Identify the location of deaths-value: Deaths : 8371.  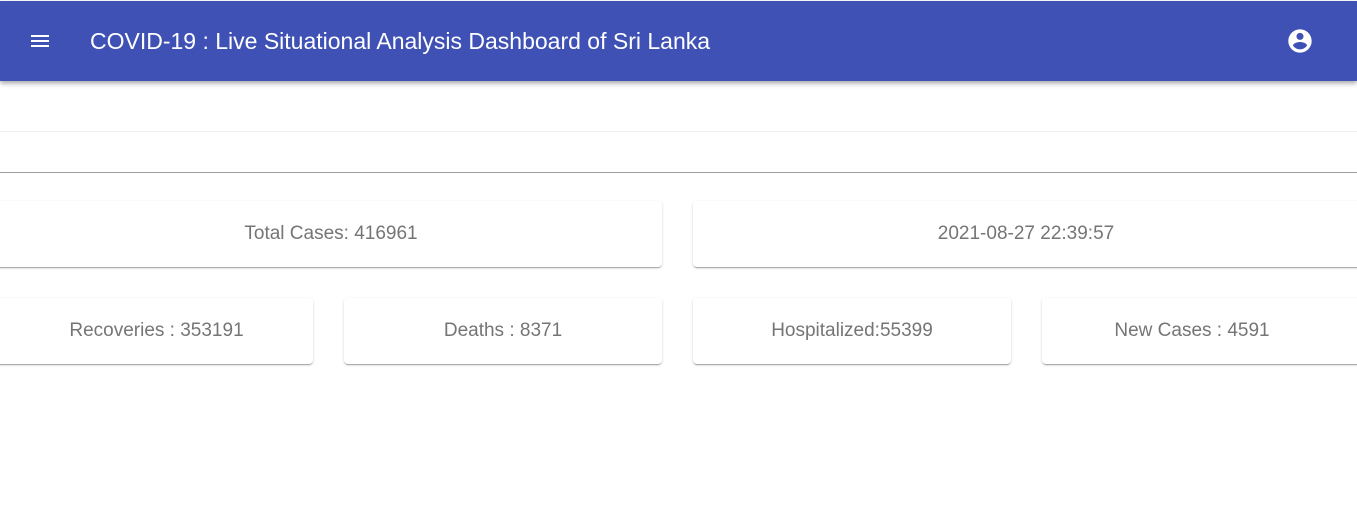
(503, 330).